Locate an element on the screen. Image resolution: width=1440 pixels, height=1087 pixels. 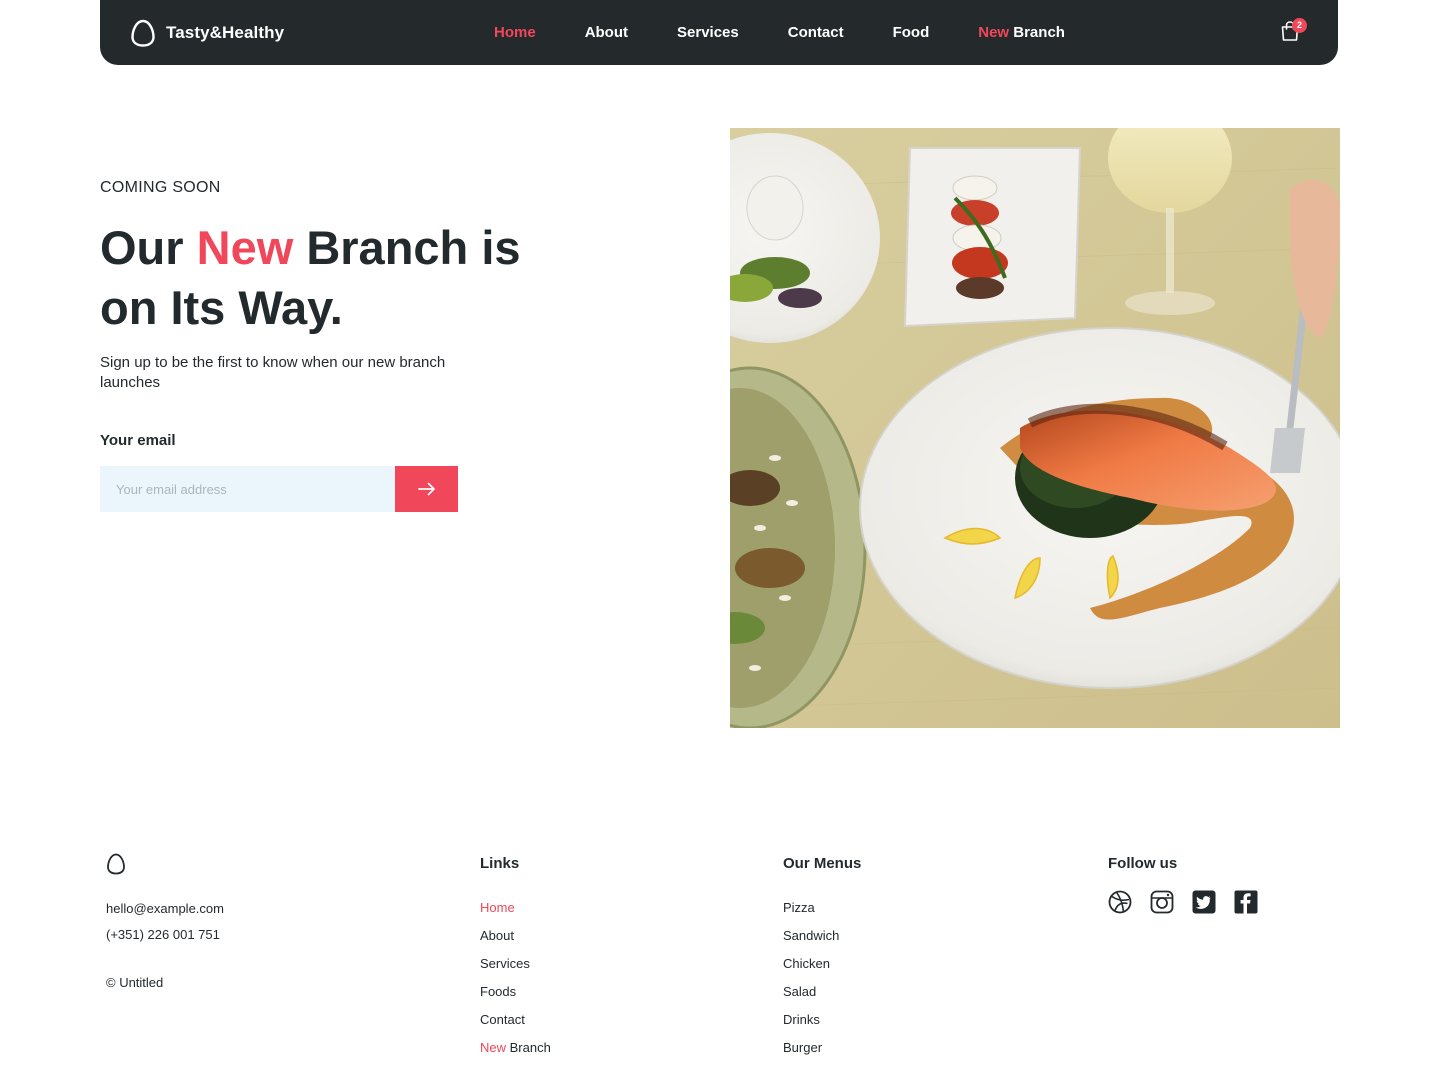
footer-copyright: © Untitled is located at coordinates (135, 982).